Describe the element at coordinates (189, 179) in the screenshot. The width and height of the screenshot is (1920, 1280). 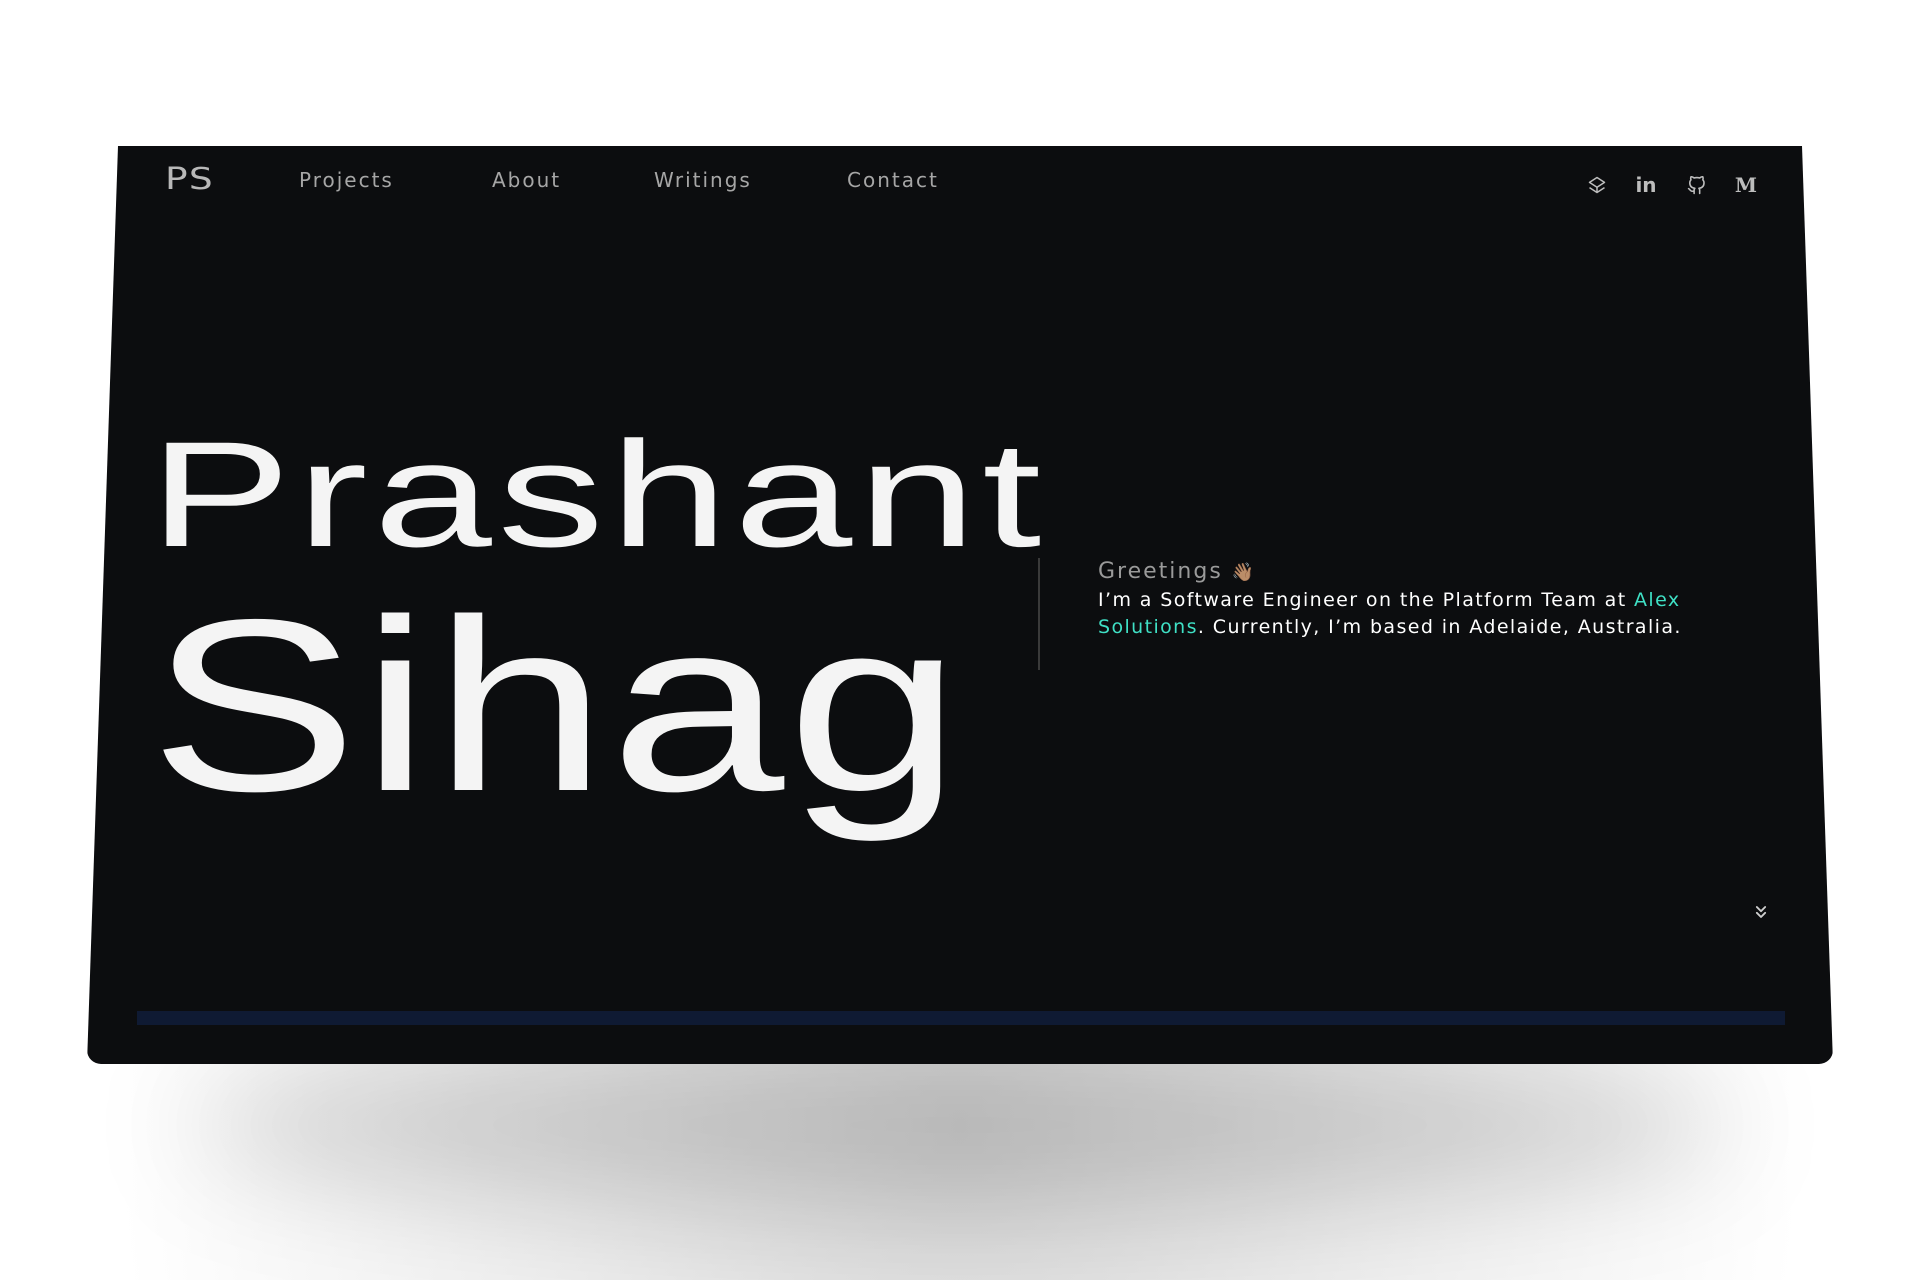
I see `site-logo: PS` at that location.